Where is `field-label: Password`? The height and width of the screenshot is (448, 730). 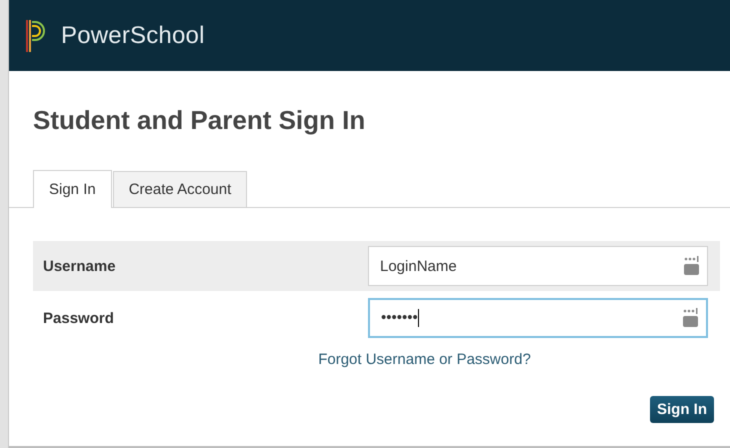 field-label: Password is located at coordinates (79, 318).